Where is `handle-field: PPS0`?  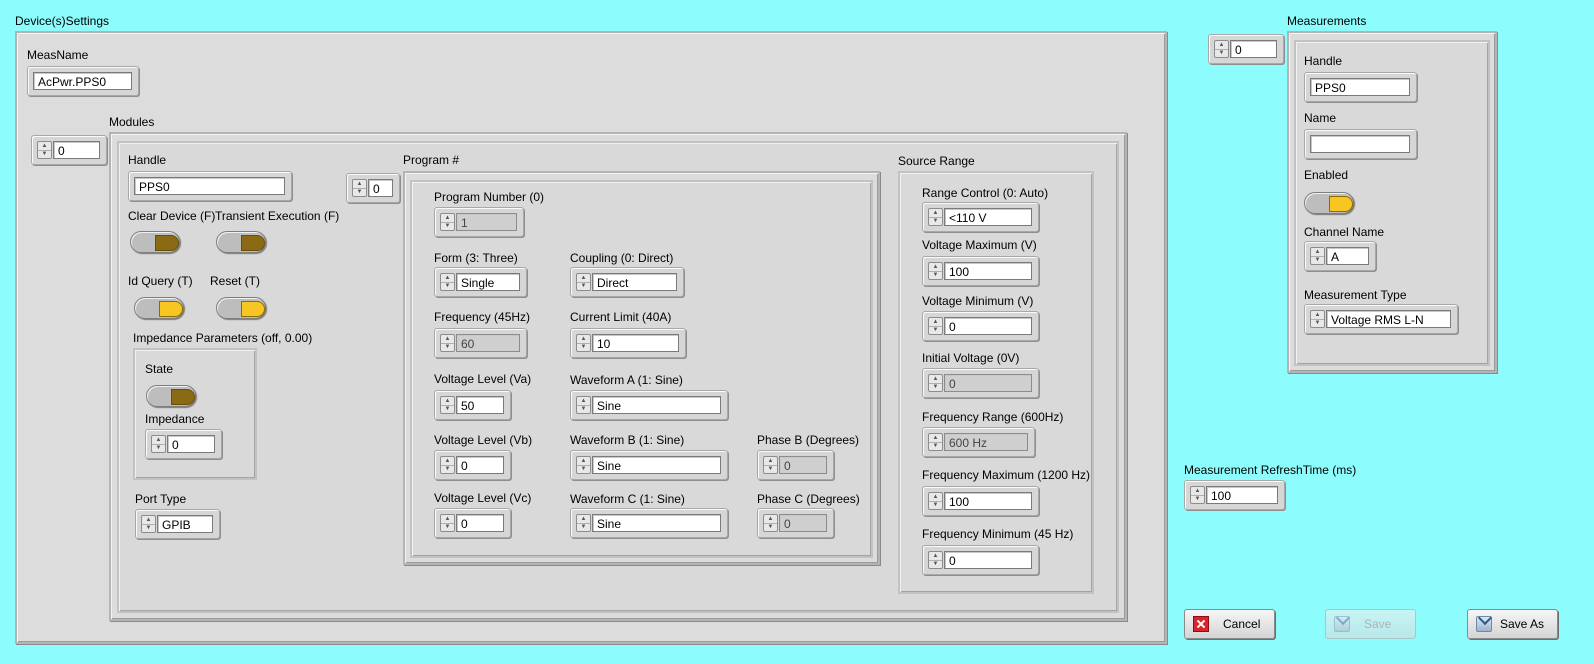
handle-field: PPS0 is located at coordinates (209, 186).